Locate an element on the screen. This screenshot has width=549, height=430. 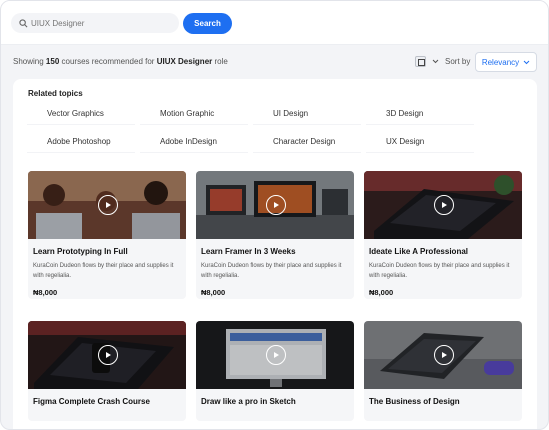
topic-chip: UI Design is located at coordinates (307, 114).